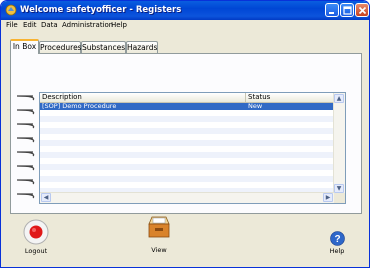 The width and height of the screenshot is (370, 268). I want to click on tab-hazards: Hazards, so click(142, 47).